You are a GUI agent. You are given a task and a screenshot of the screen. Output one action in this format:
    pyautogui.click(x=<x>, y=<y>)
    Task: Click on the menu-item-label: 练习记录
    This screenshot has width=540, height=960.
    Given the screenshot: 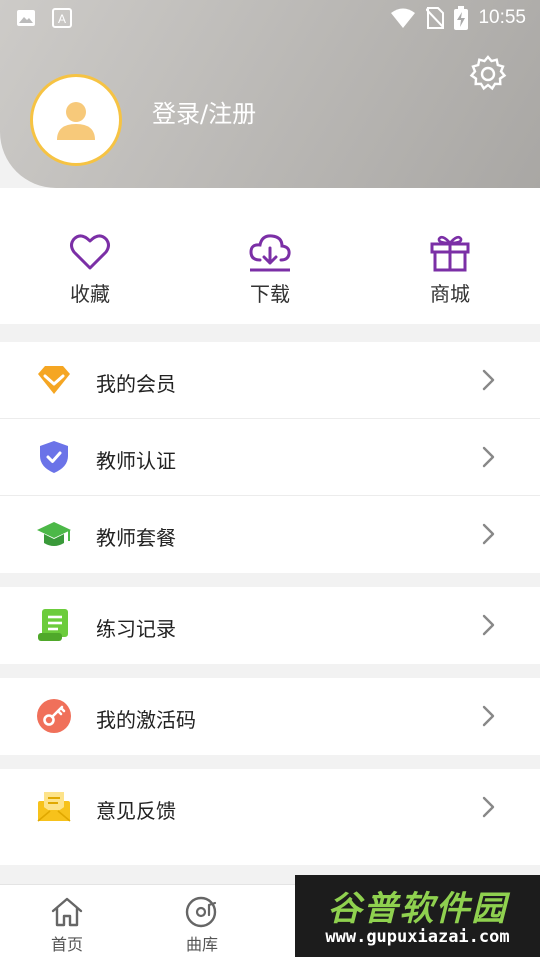 What is the action you would take?
    pyautogui.click(x=136, y=629)
    